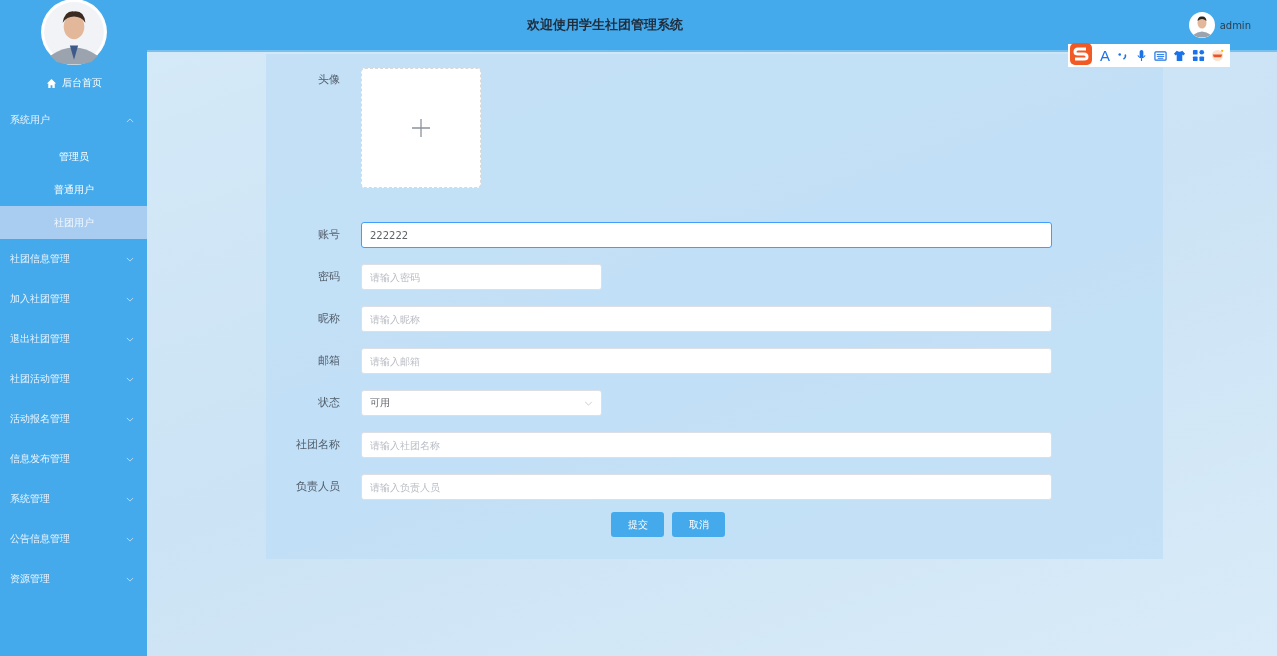  I want to click on field-label: 密码, so click(329, 277).